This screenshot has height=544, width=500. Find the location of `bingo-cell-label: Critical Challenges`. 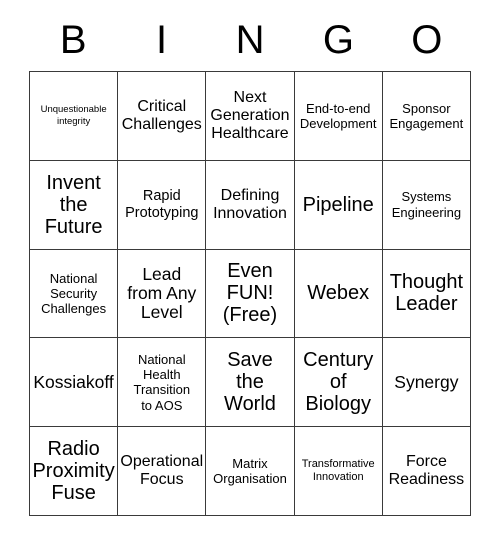

bingo-cell-label: Critical Challenges is located at coordinates (161, 115).